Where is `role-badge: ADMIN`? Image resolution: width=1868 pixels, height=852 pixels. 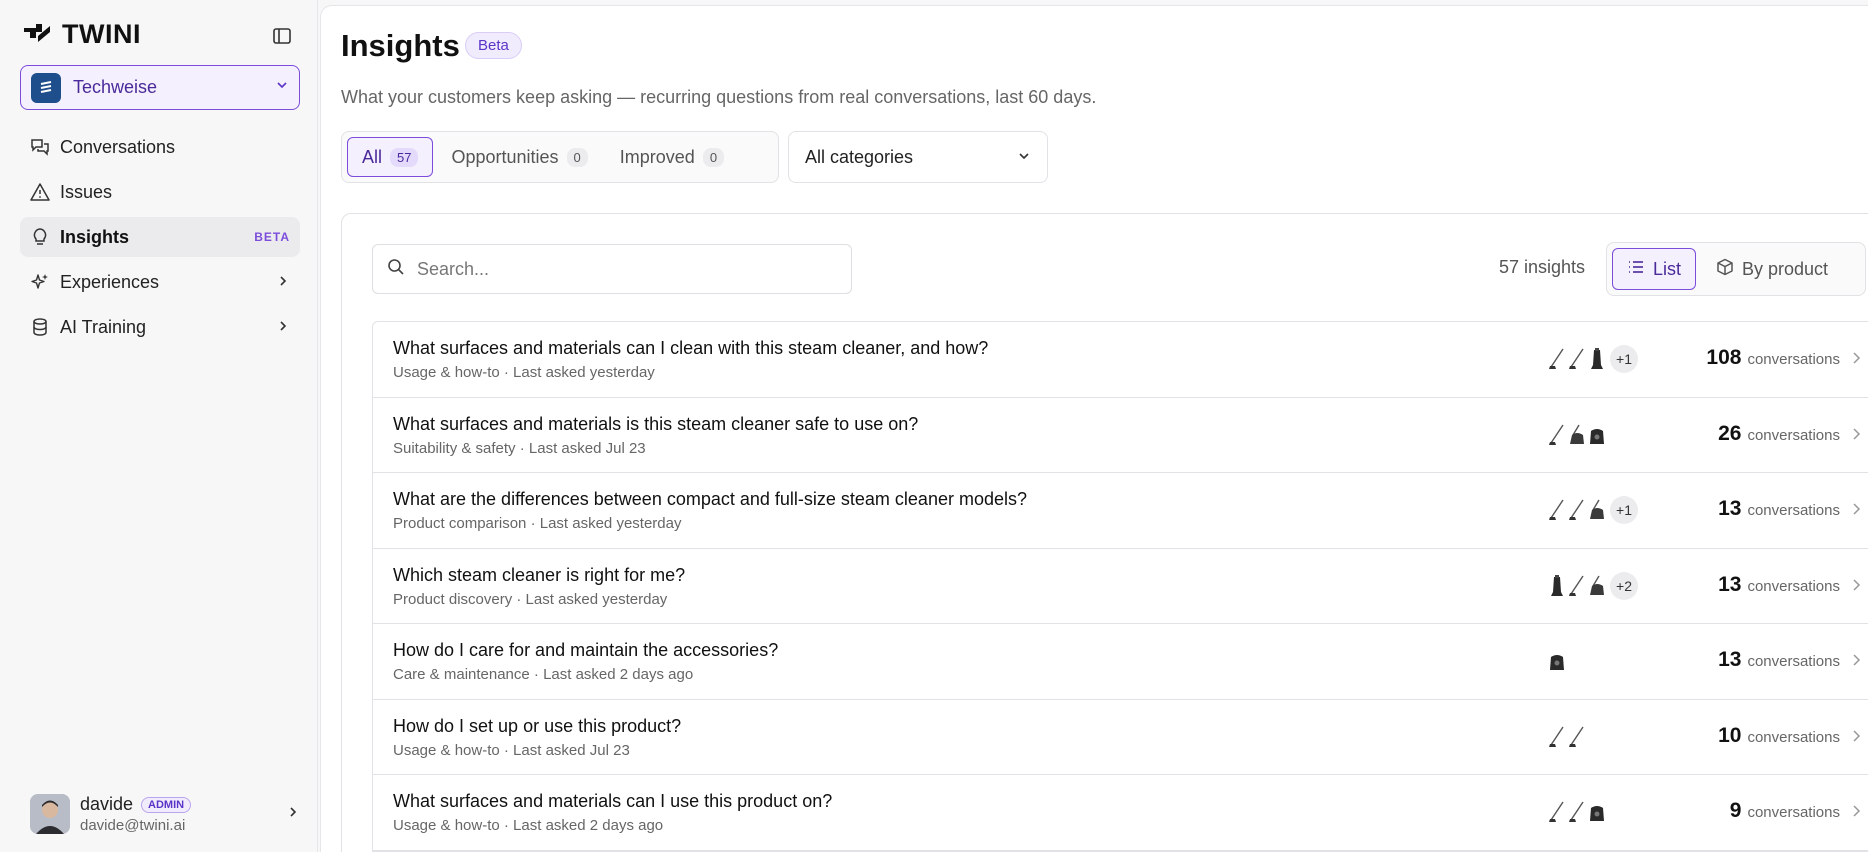
role-badge: ADMIN is located at coordinates (166, 804).